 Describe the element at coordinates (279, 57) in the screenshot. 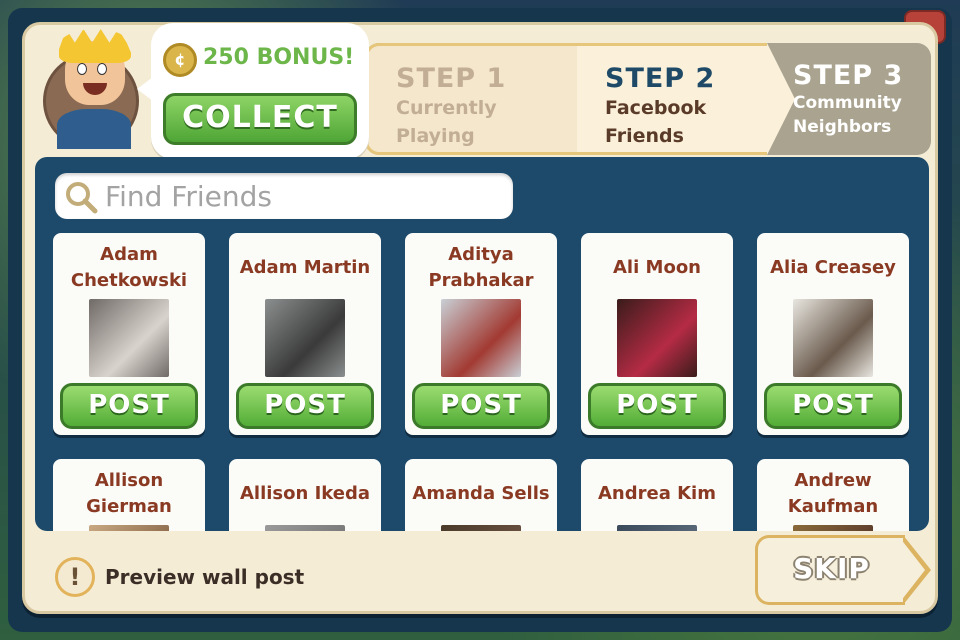

I see `bonus-text: 250 BONUS!` at that location.